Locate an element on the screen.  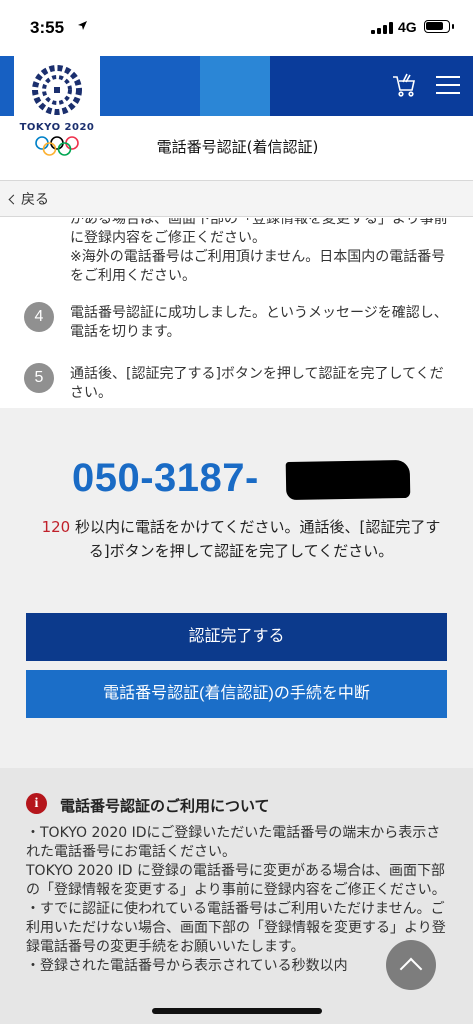
step-text: 電話番号認証に成功しました。というメッセージを確認し、電話を切ります。 is located at coordinates (259, 322).